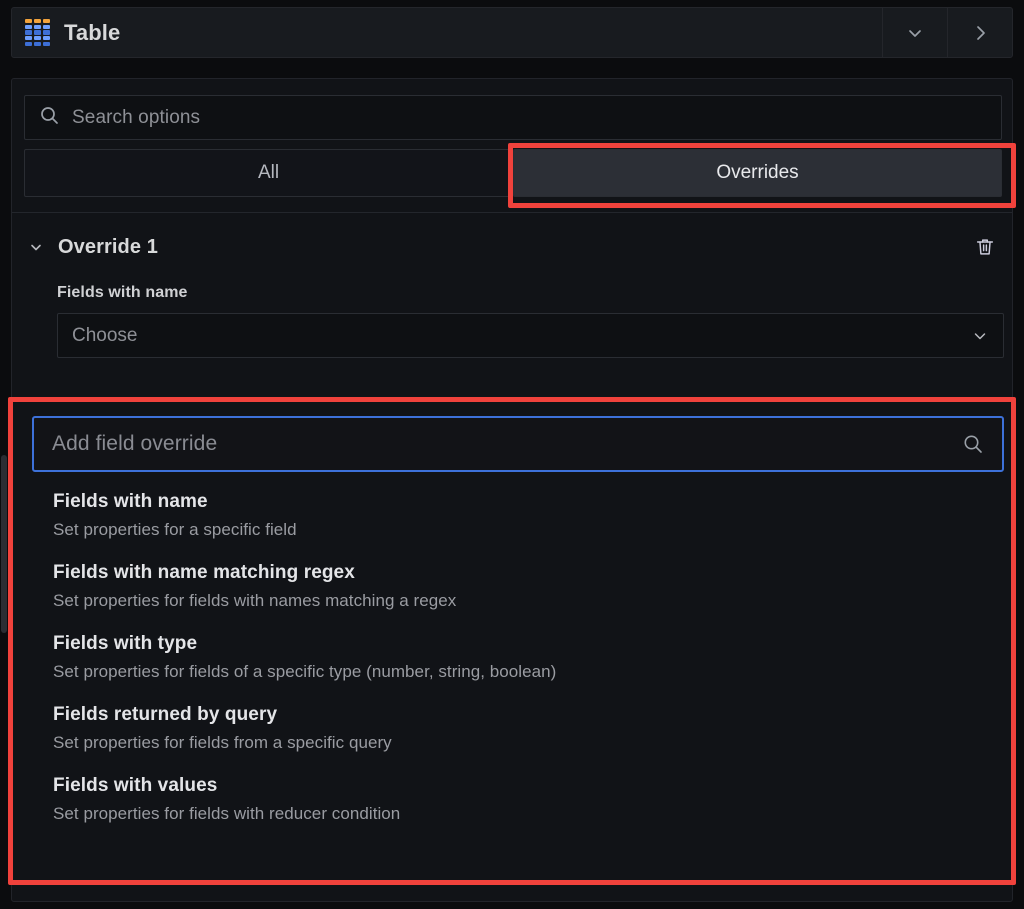  I want to click on options-scrollbar, so click(4, 544).